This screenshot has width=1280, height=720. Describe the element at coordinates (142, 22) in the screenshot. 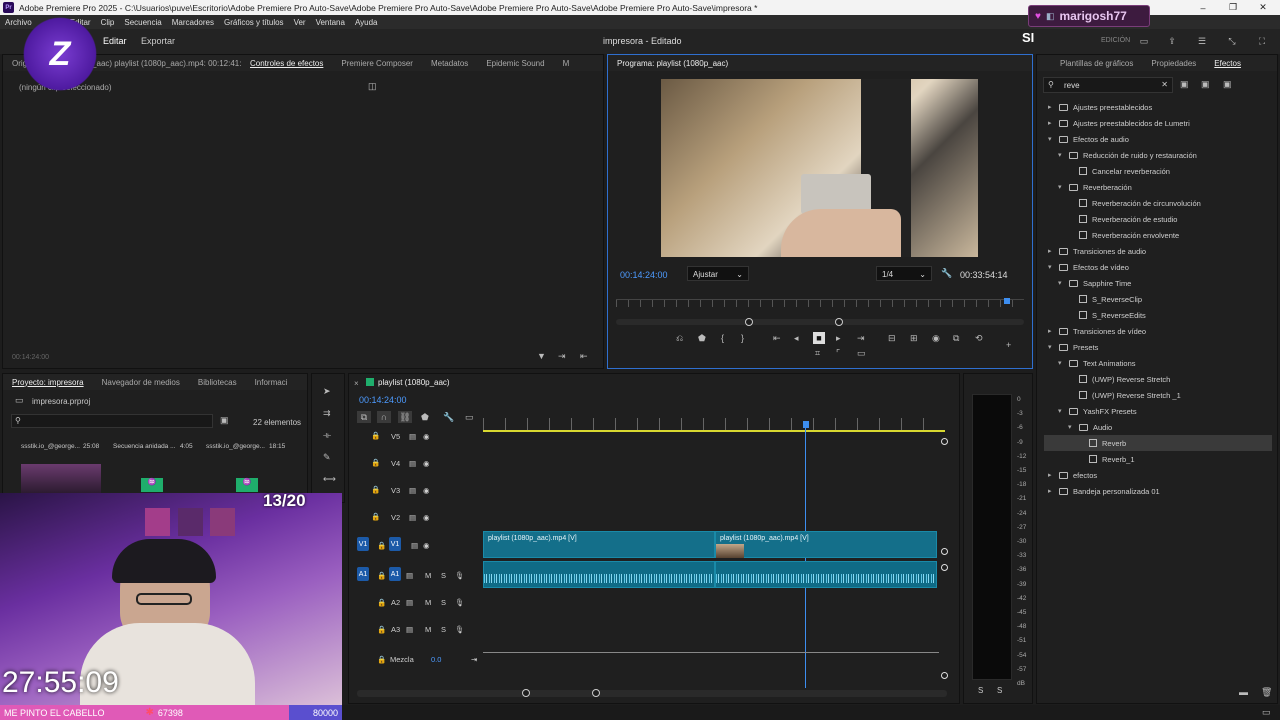

I see `menu-secuencia: Secuencia` at that location.